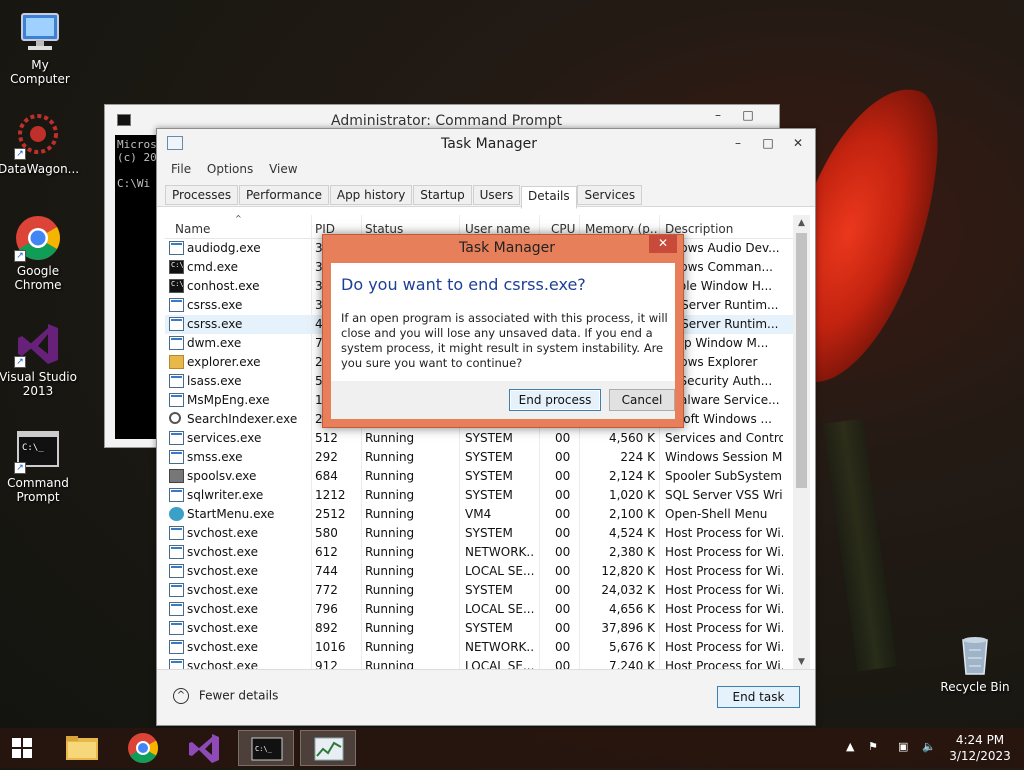 The image size is (1024, 770). What do you see at coordinates (489, 144) in the screenshot?
I see `tm-title: Task Manager` at bounding box center [489, 144].